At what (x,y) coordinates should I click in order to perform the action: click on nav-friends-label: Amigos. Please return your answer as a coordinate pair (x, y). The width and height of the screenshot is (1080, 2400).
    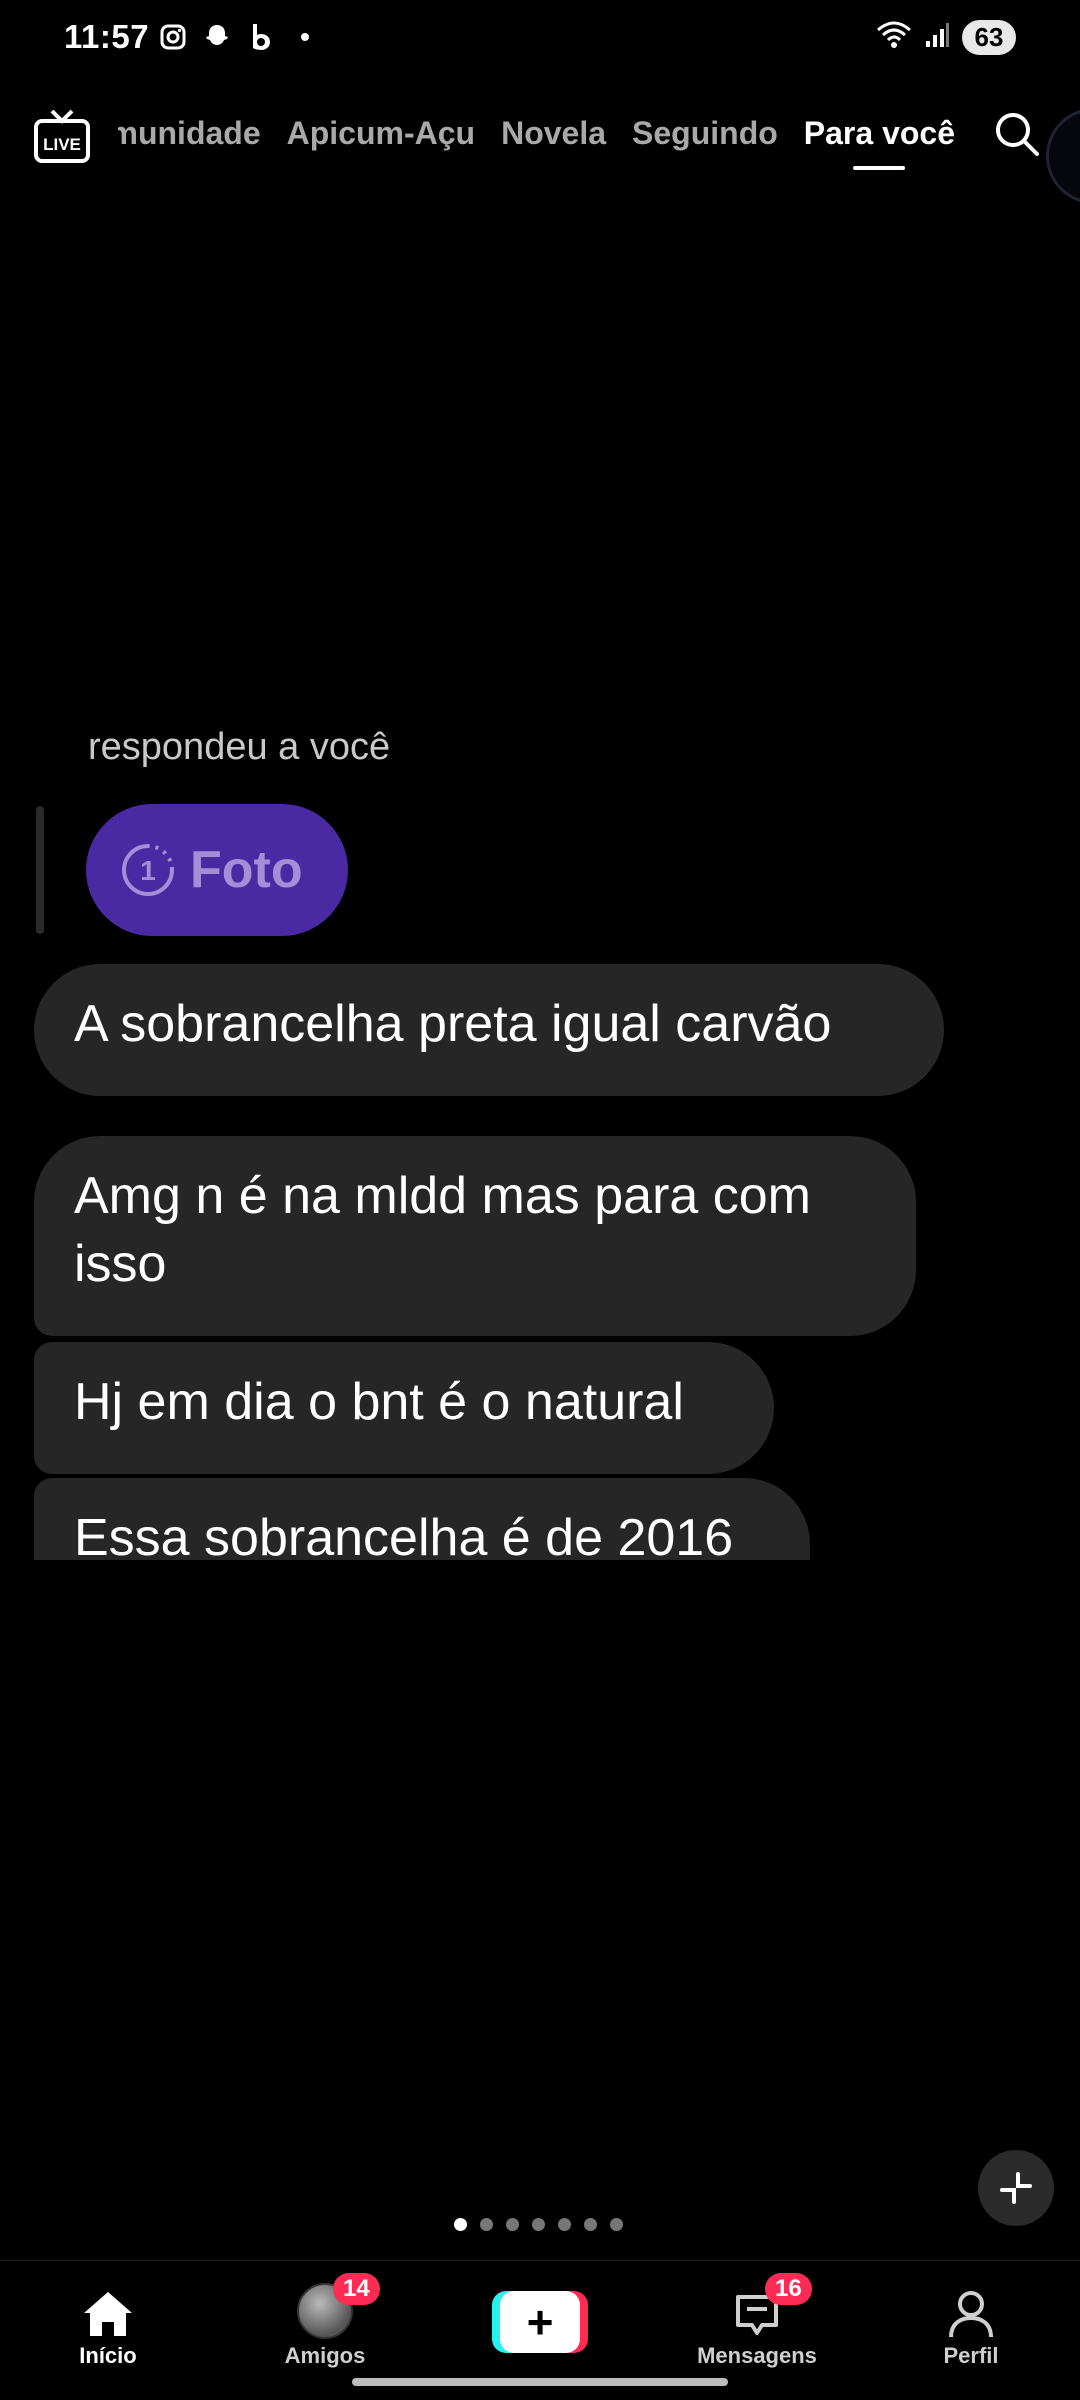
    Looking at the image, I should click on (325, 2355).